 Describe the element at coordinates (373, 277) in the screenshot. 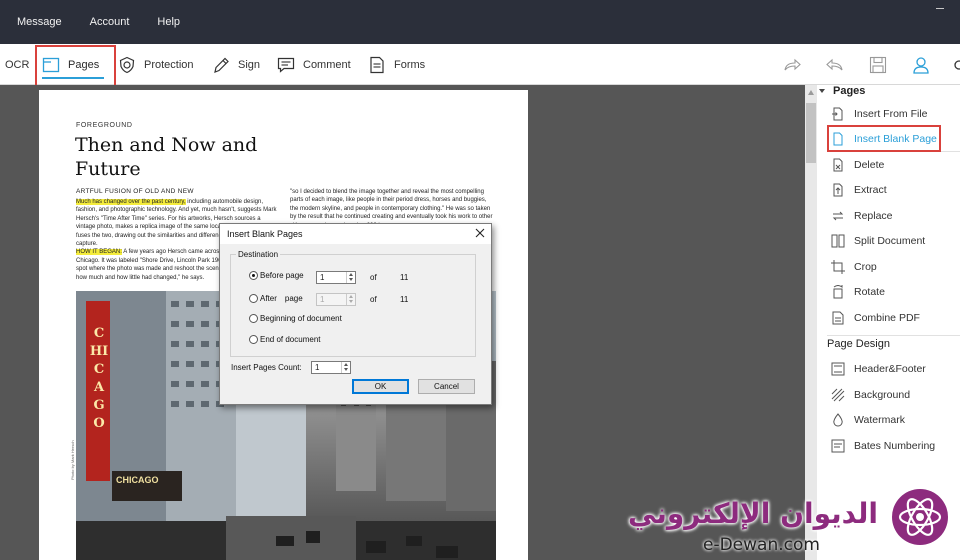

I see `before-of-label: of` at that location.